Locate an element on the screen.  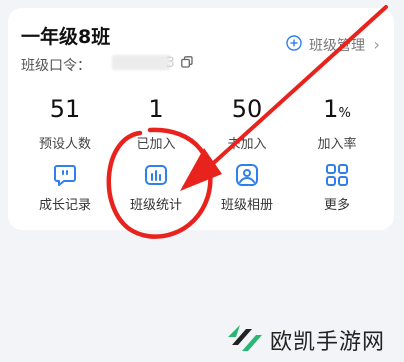
stat-value: 50 is located at coordinates (247, 109).